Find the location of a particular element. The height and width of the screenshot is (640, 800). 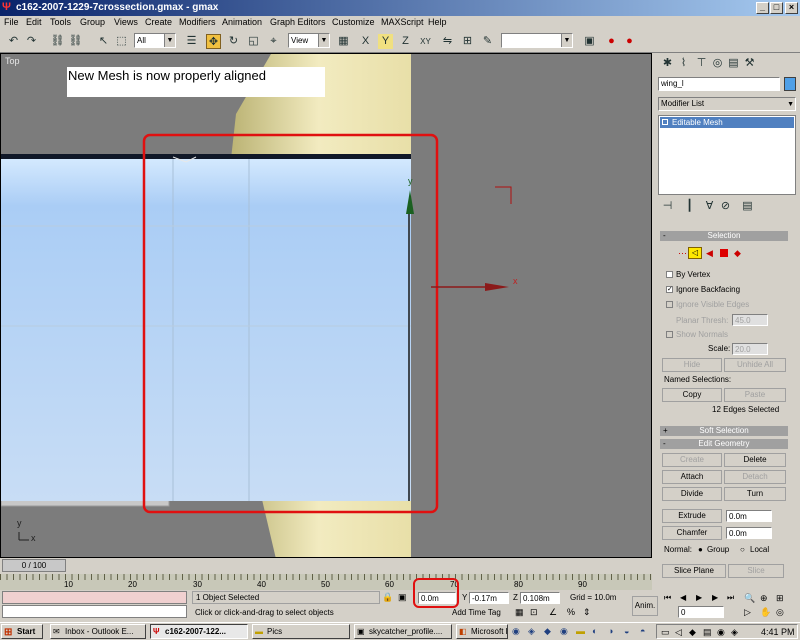

edge-level-icon: ◁ is located at coordinates (695, 253).